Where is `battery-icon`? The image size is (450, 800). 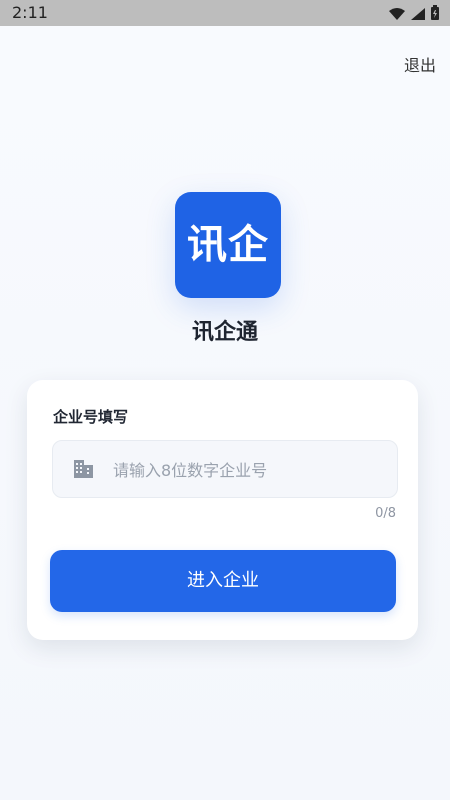
battery-icon is located at coordinates (435, 15).